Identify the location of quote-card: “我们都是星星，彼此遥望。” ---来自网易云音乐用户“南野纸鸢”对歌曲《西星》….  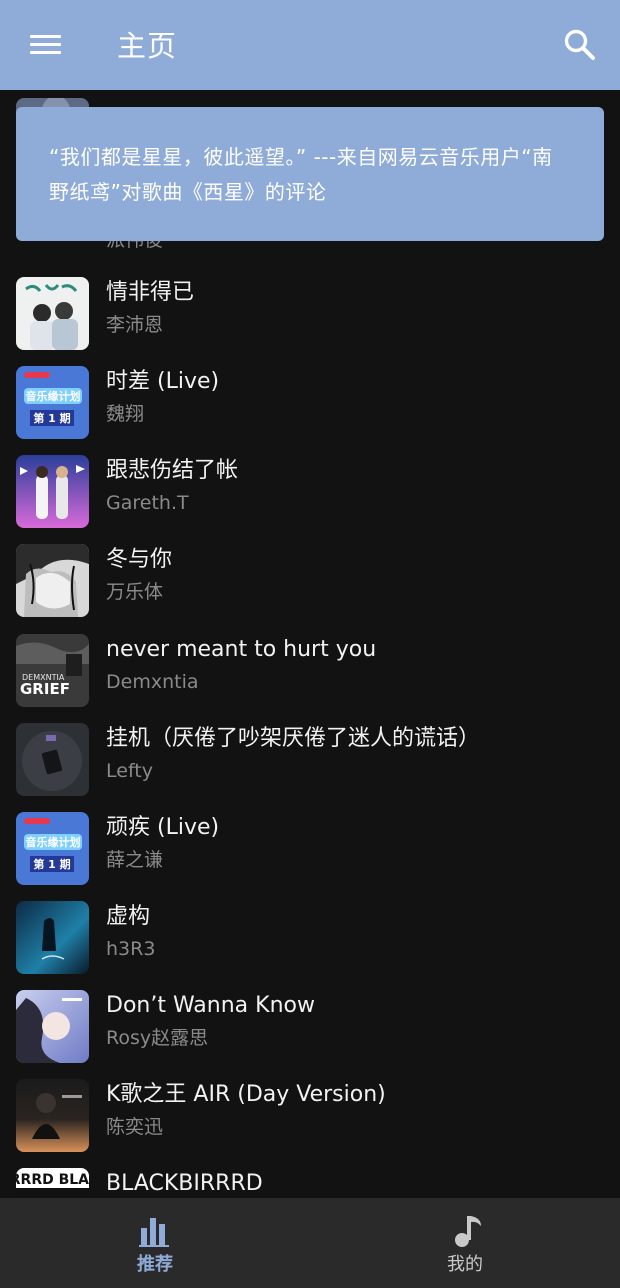
(310, 174).